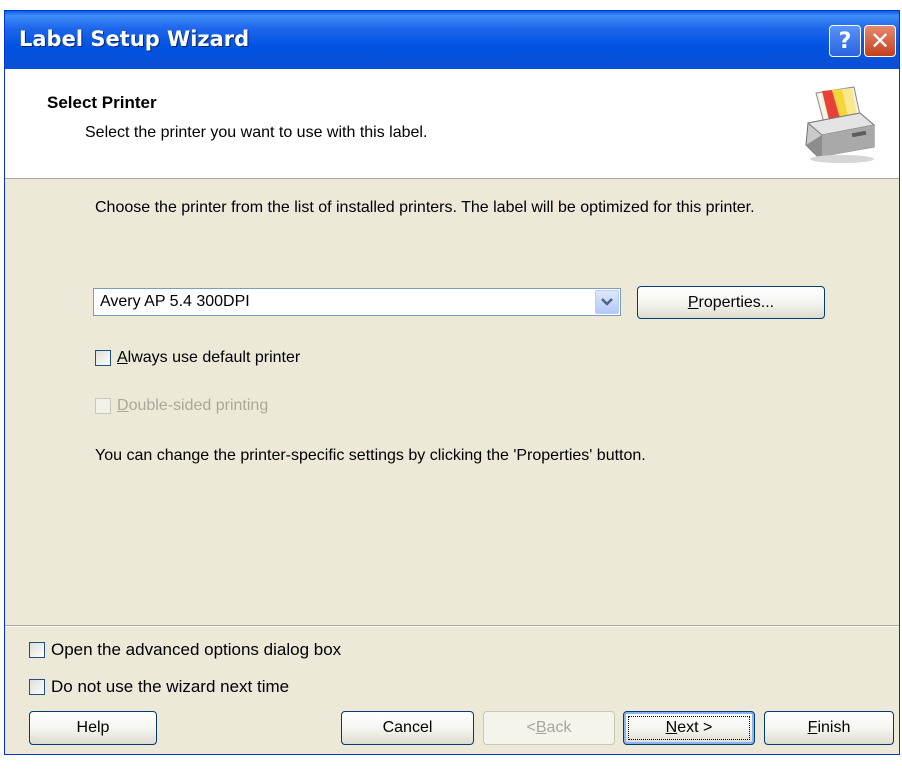  I want to click on printer-select-value: Avery AP 5.4 300DPI, so click(175, 301).